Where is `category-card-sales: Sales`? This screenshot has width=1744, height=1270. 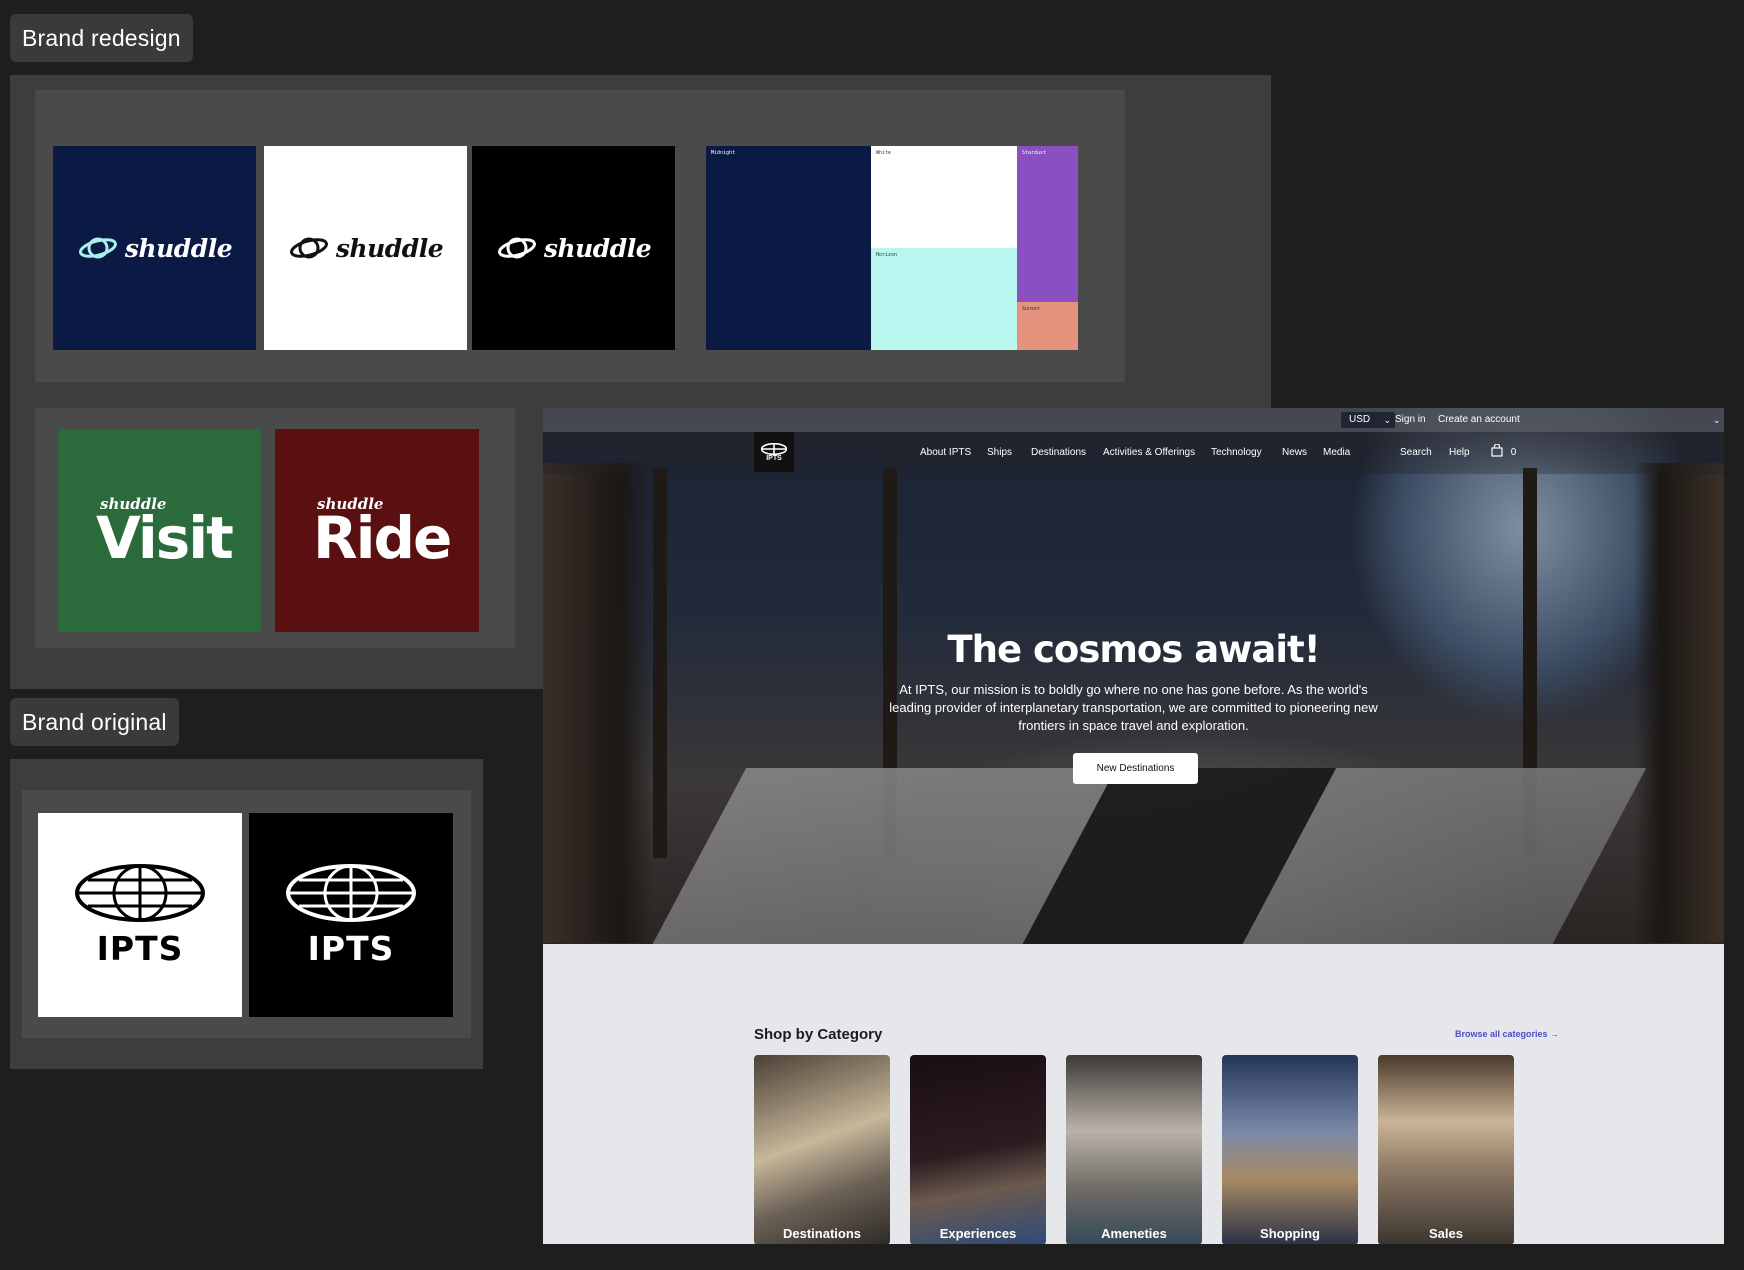
category-card-sales: Sales is located at coordinates (1446, 1149).